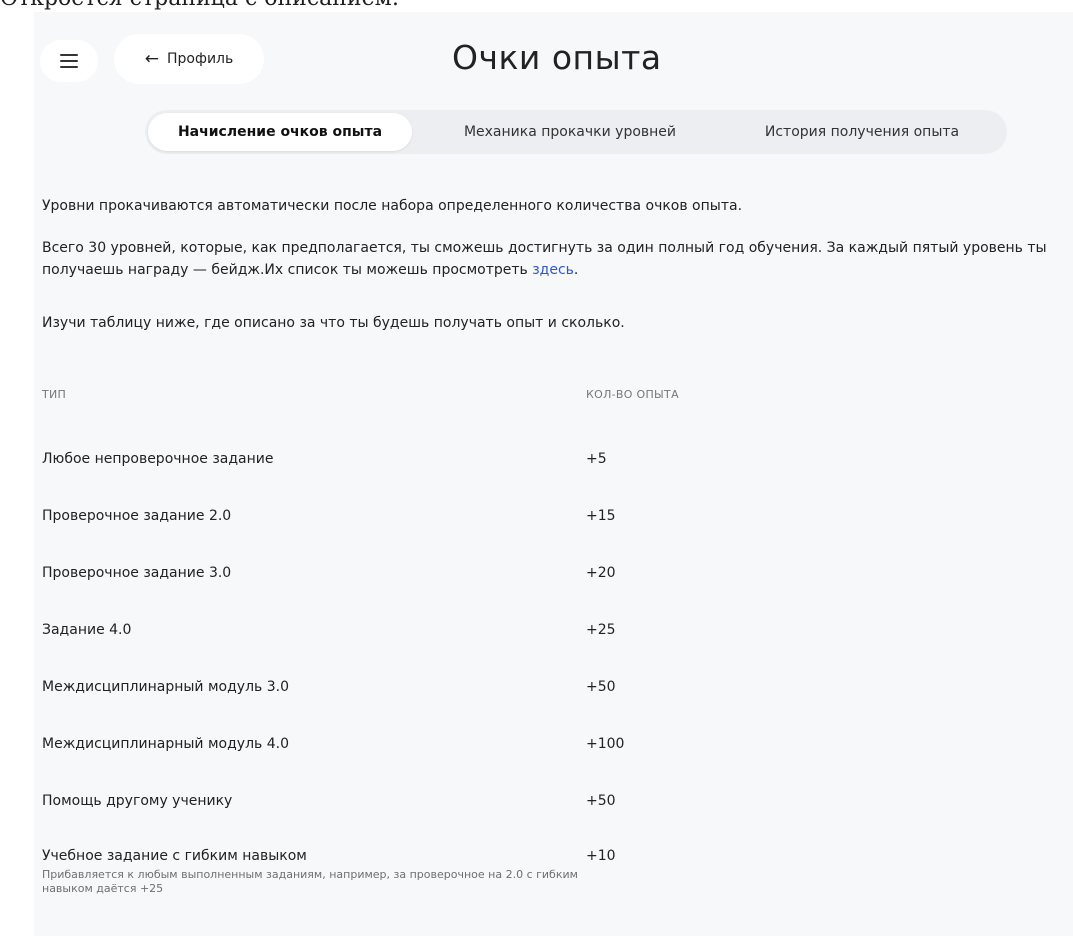 The image size is (1073, 936). I want to click on row-amount: +20, so click(601, 573).